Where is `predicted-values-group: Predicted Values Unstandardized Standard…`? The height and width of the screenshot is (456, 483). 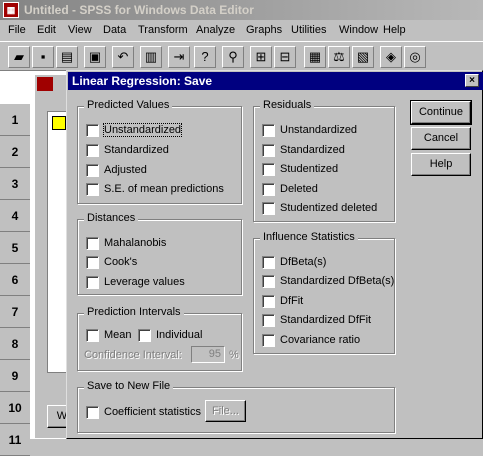 predicted-values-group: Predicted Values Unstandardized Standard… is located at coordinates (159, 151).